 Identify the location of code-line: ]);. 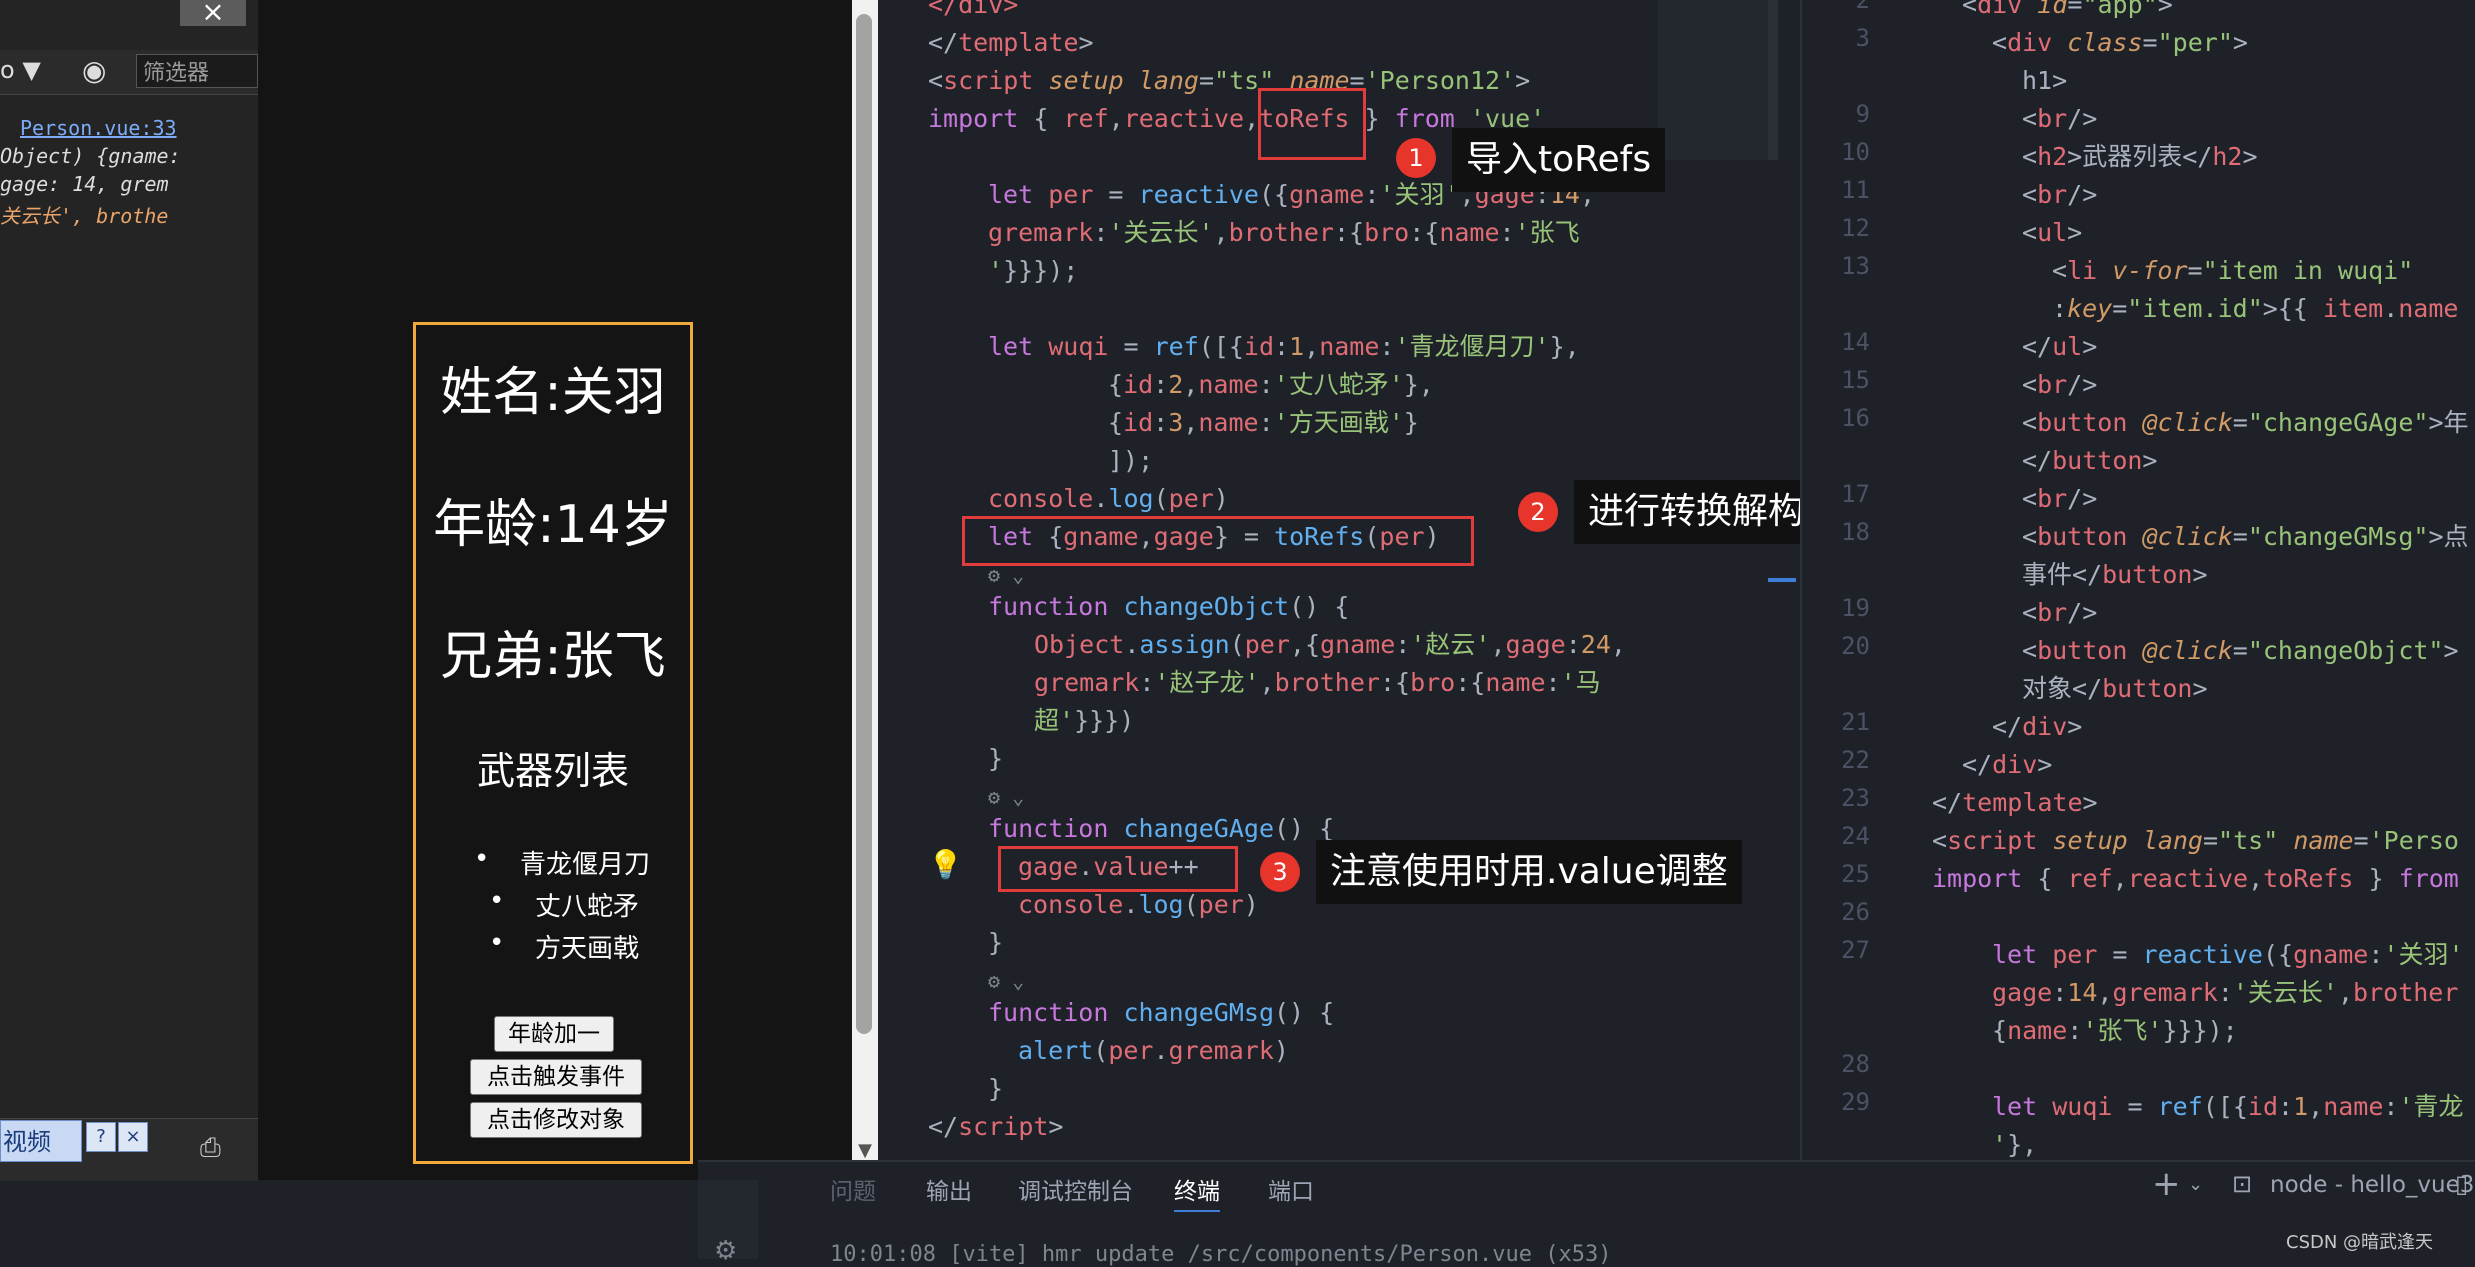
(1131, 460).